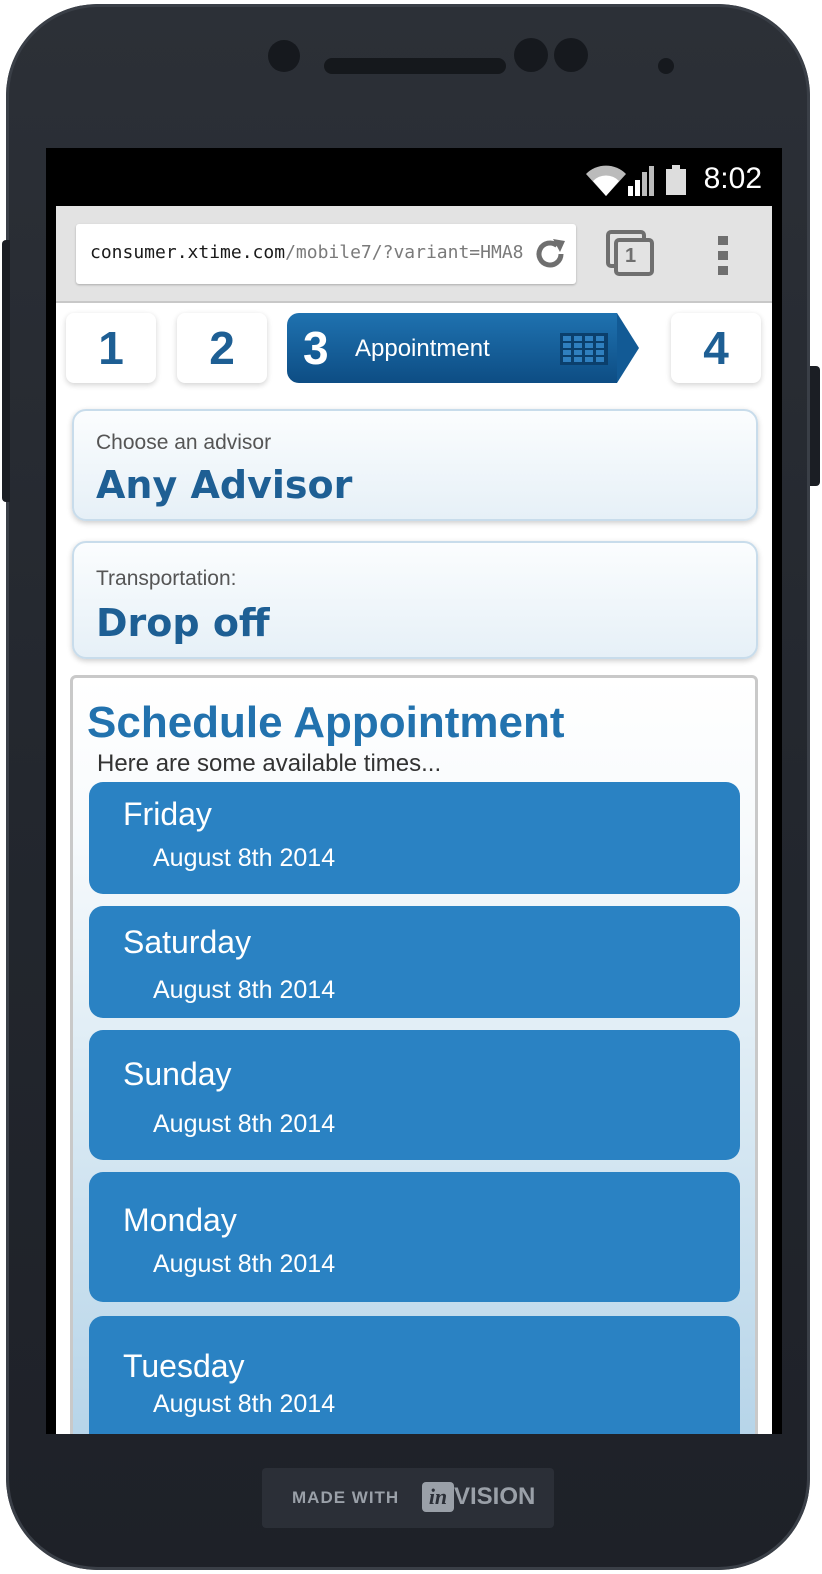 This screenshot has height=1574, width=822. What do you see at coordinates (222, 348) in the screenshot?
I see `step-2: 2` at bounding box center [222, 348].